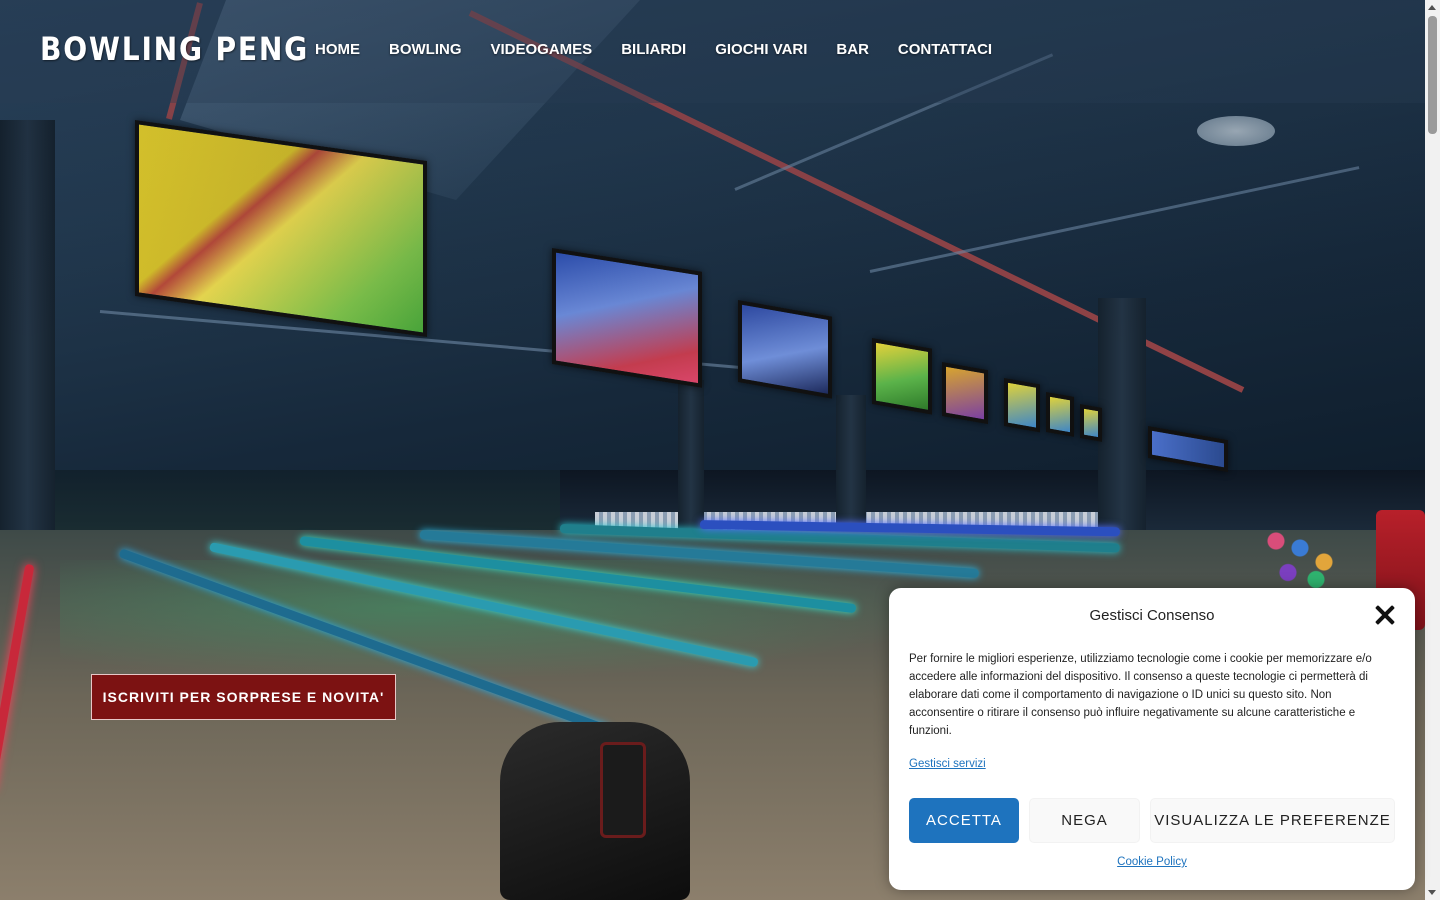 Image resolution: width=1440 pixels, height=900 pixels. What do you see at coordinates (653, 49) in the screenshot?
I see `nav-biliardi: BILIARDI` at bounding box center [653, 49].